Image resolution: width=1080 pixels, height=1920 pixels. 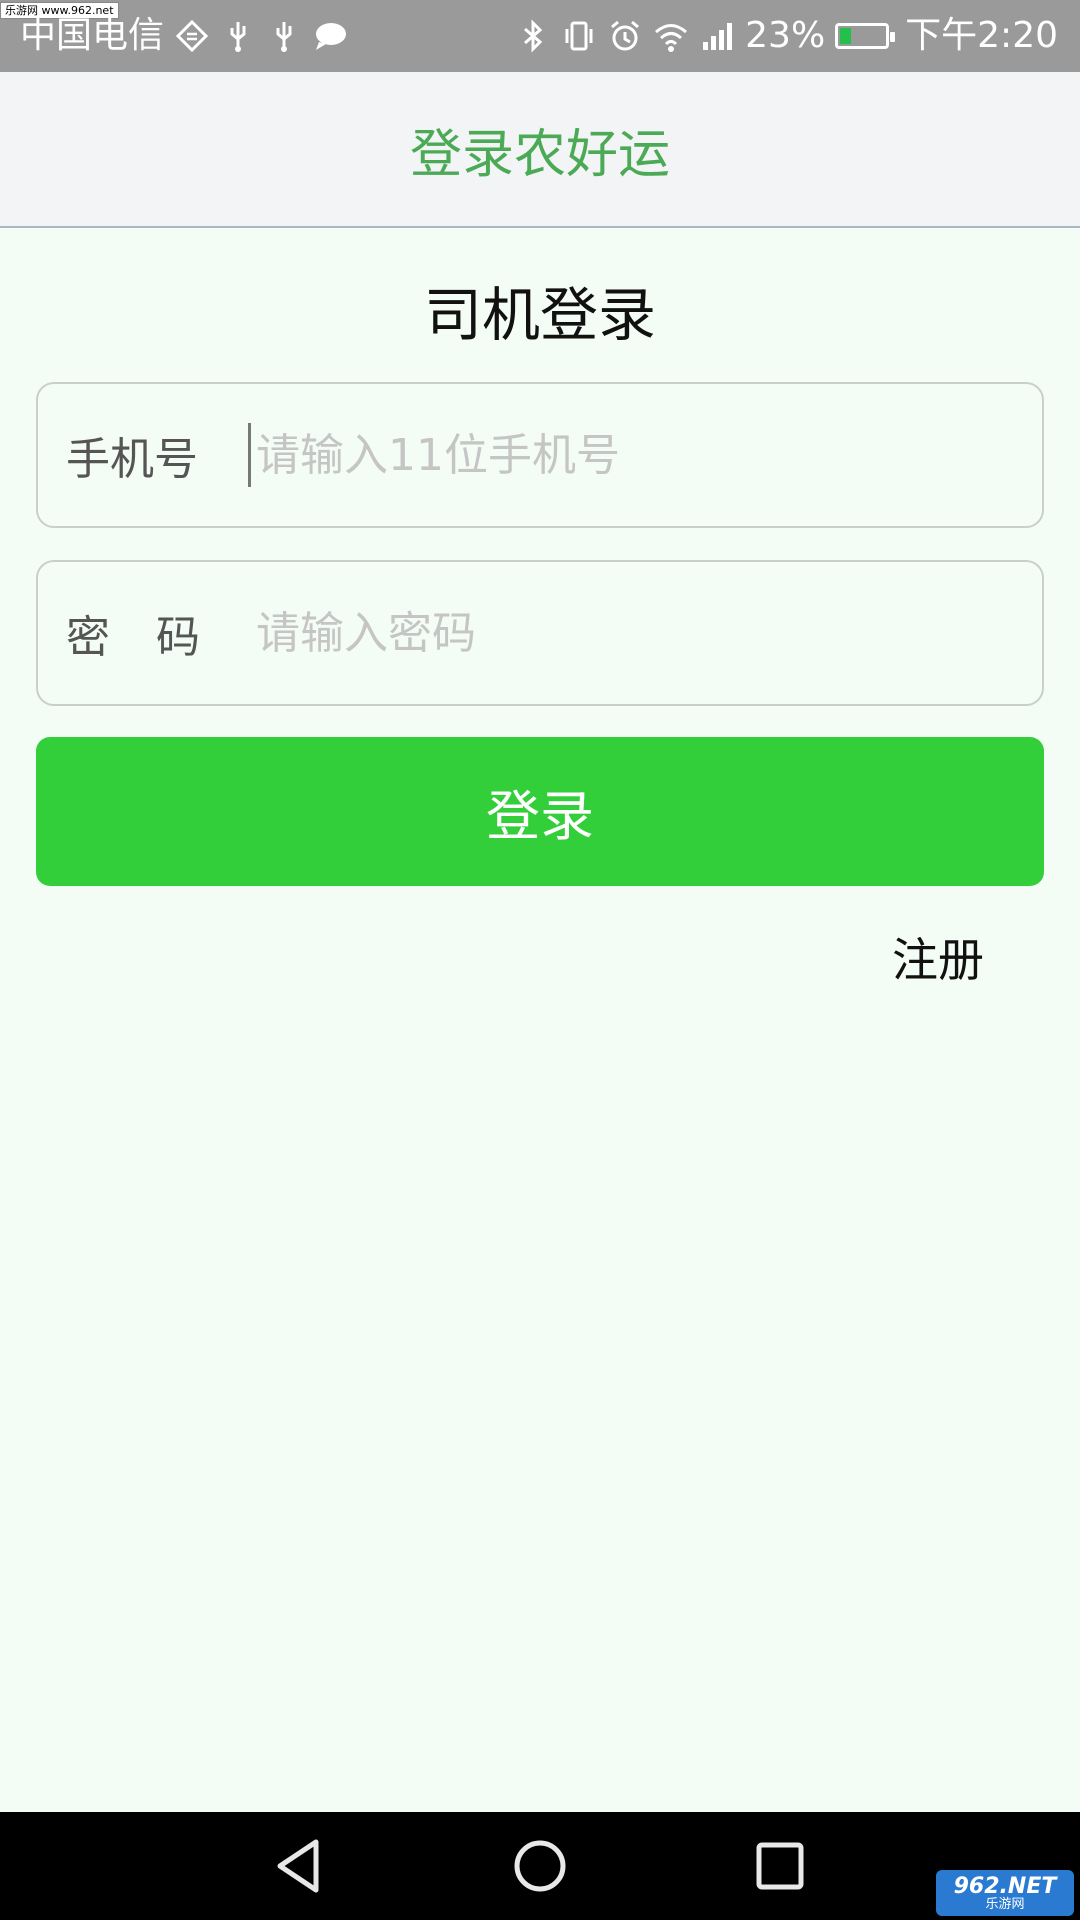 What do you see at coordinates (780, 1866) in the screenshot?
I see `recent-apps-icon` at bounding box center [780, 1866].